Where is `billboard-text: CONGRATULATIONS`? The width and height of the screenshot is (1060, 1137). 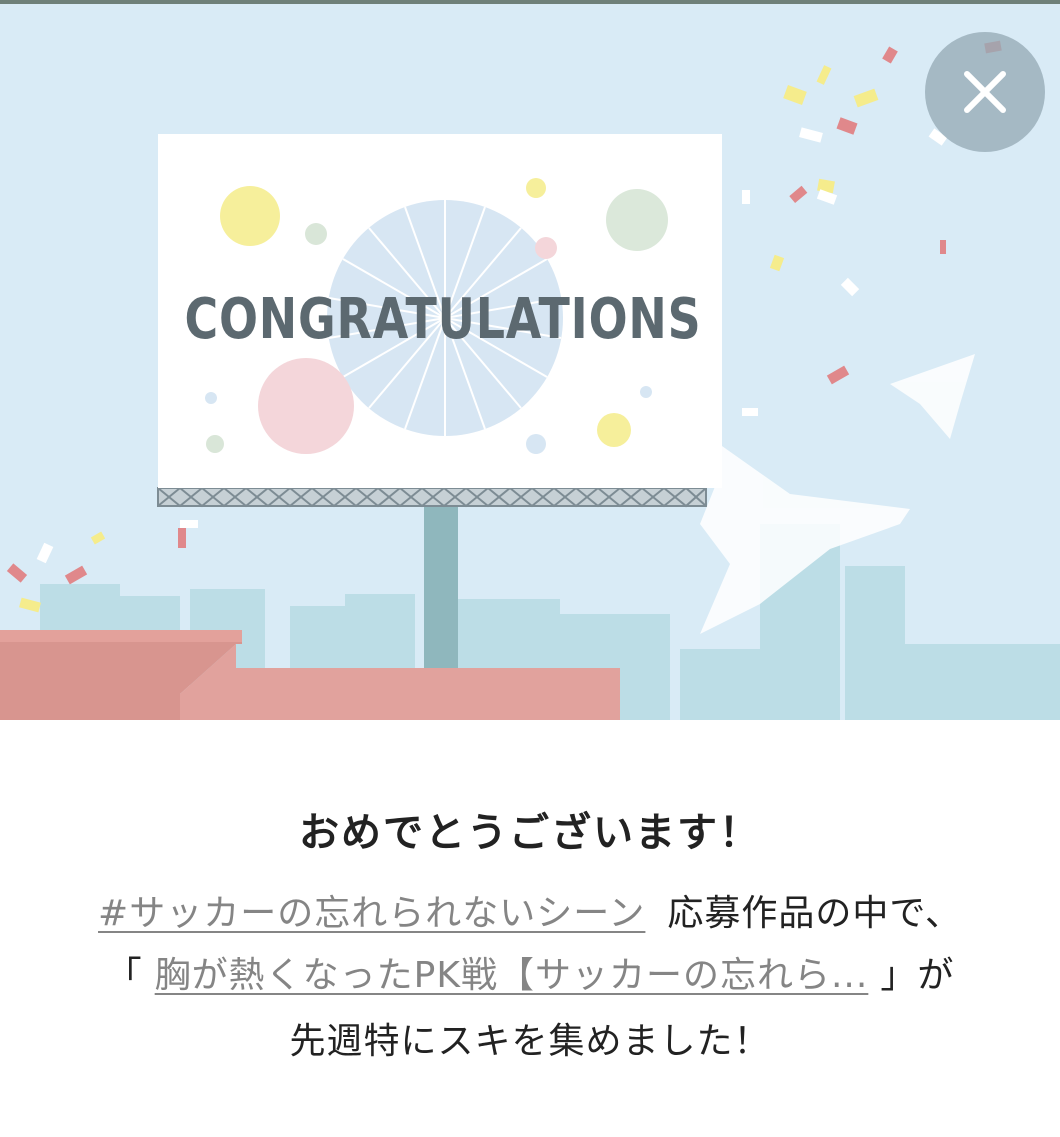
billboard-text: CONGRATULATIONS is located at coordinates (442, 320).